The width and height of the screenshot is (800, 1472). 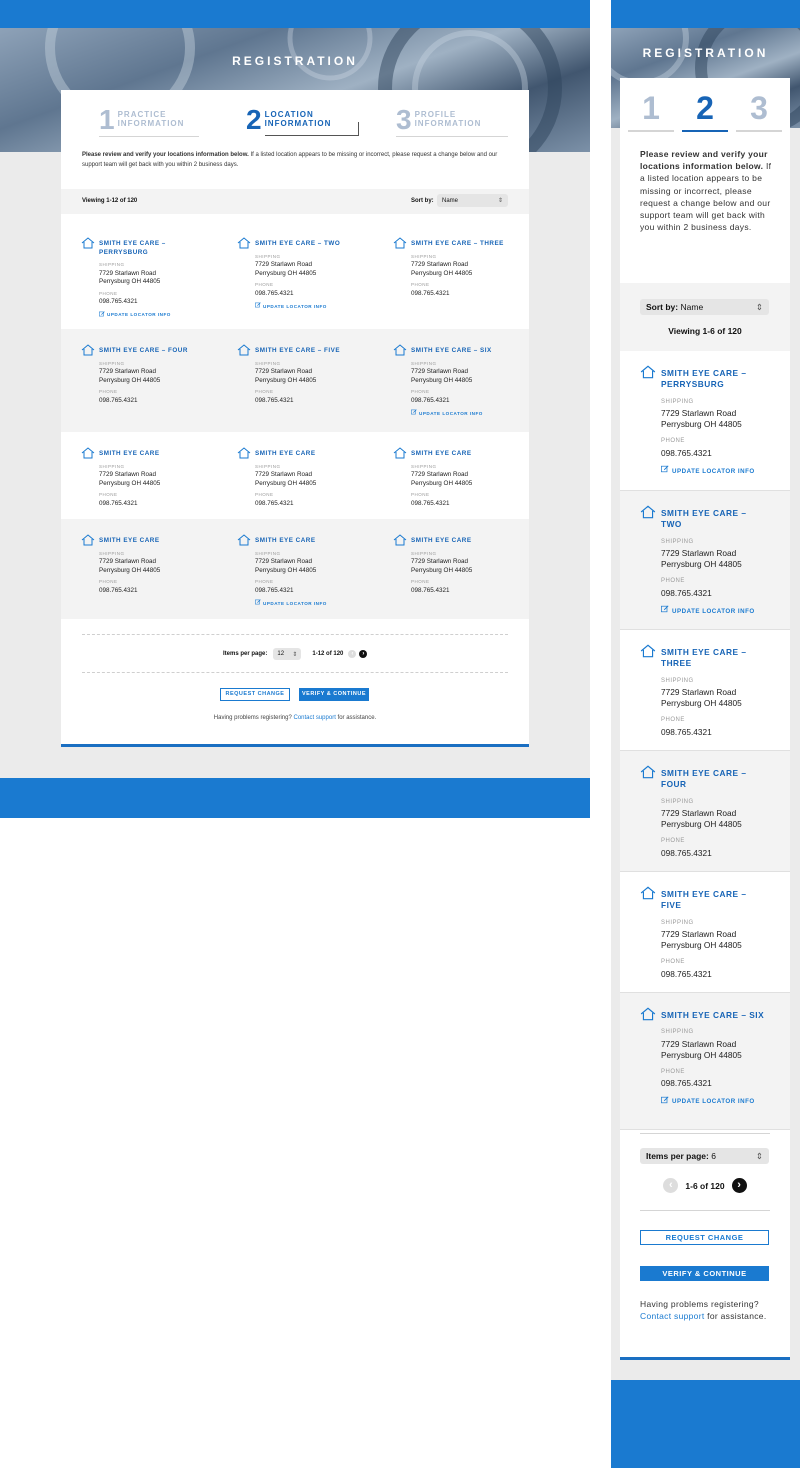 I want to click on request-change-button: REQUEST CHANGE, so click(x=255, y=694).